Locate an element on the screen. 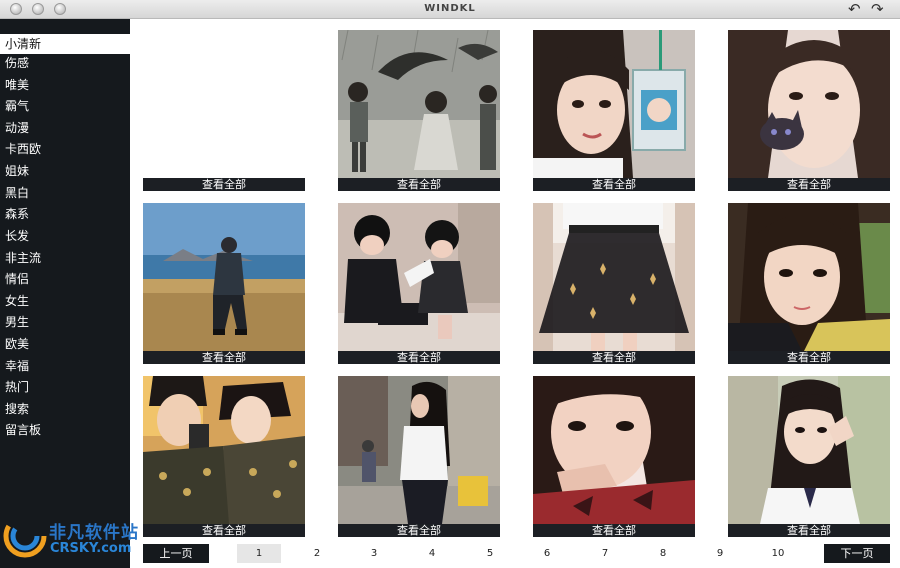  prev-page-button: 上一页 is located at coordinates (176, 553).